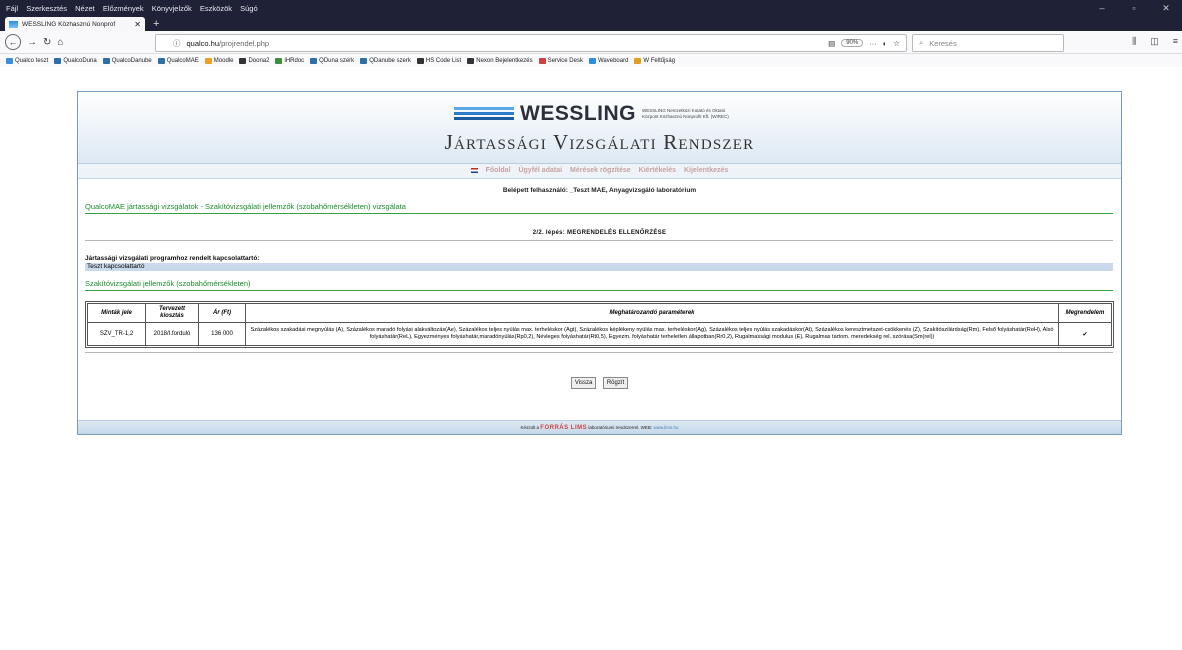  I want to click on menu-bookmarks: Könyvjelzők, so click(172, 8).